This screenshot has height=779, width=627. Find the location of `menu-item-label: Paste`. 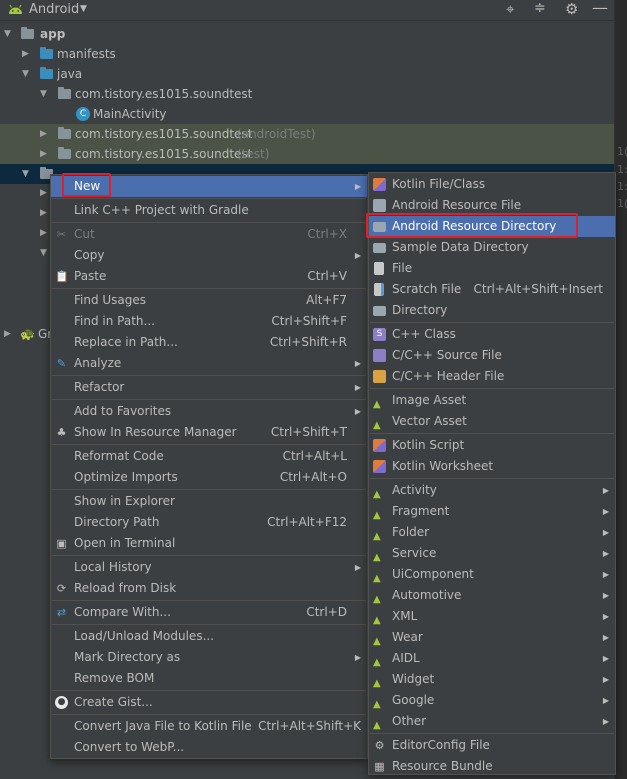

menu-item-label: Paste is located at coordinates (90, 276).